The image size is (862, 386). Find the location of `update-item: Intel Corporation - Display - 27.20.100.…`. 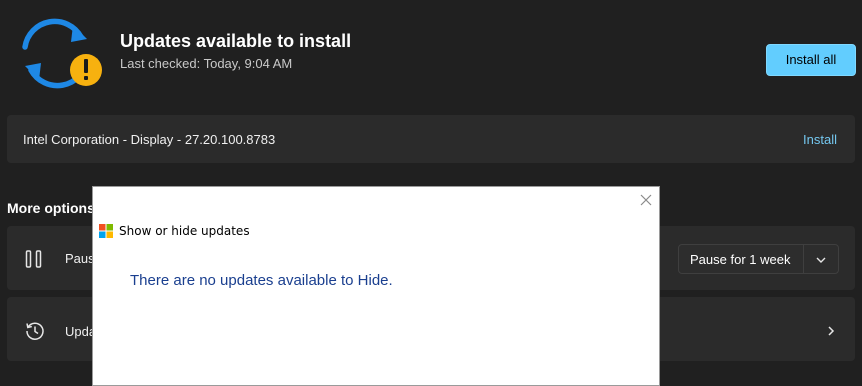

update-item: Intel Corporation - Display - 27.20.100.… is located at coordinates (431, 139).